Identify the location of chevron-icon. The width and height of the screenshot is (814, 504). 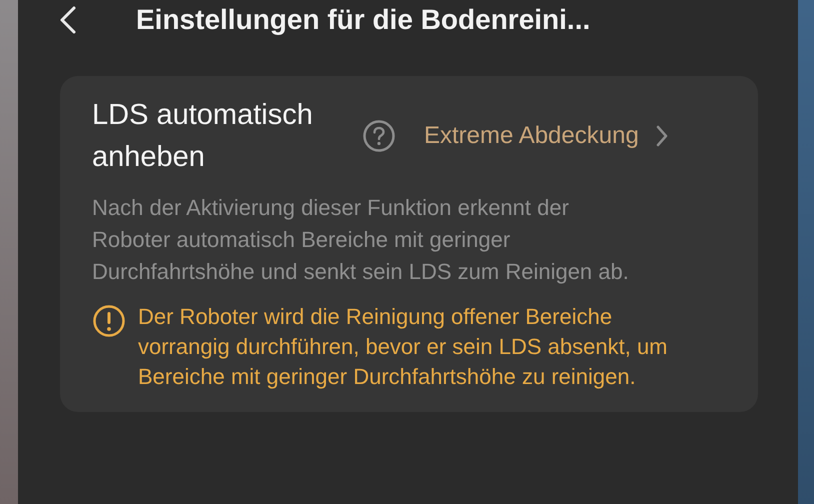
(661, 136).